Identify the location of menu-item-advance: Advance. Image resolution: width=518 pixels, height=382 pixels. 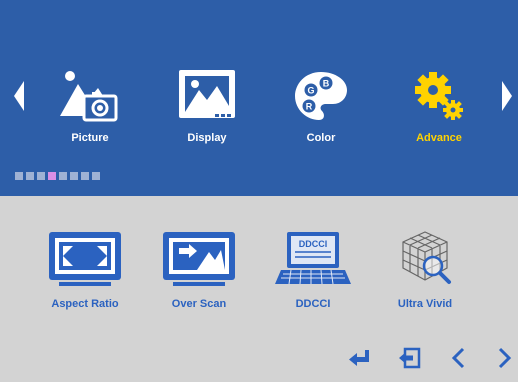
(439, 108).